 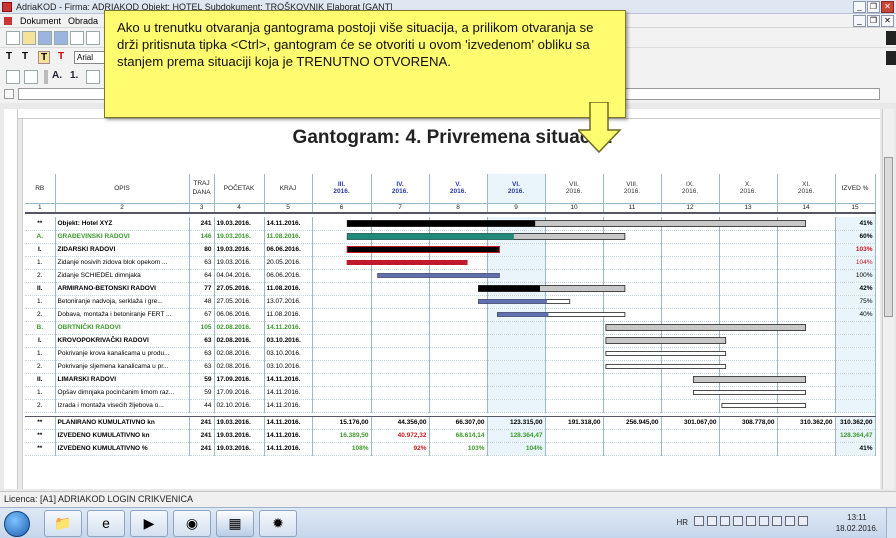 What do you see at coordinates (288, 315) in the screenshot?
I see `row-kraj: 11.08.2016.` at bounding box center [288, 315].